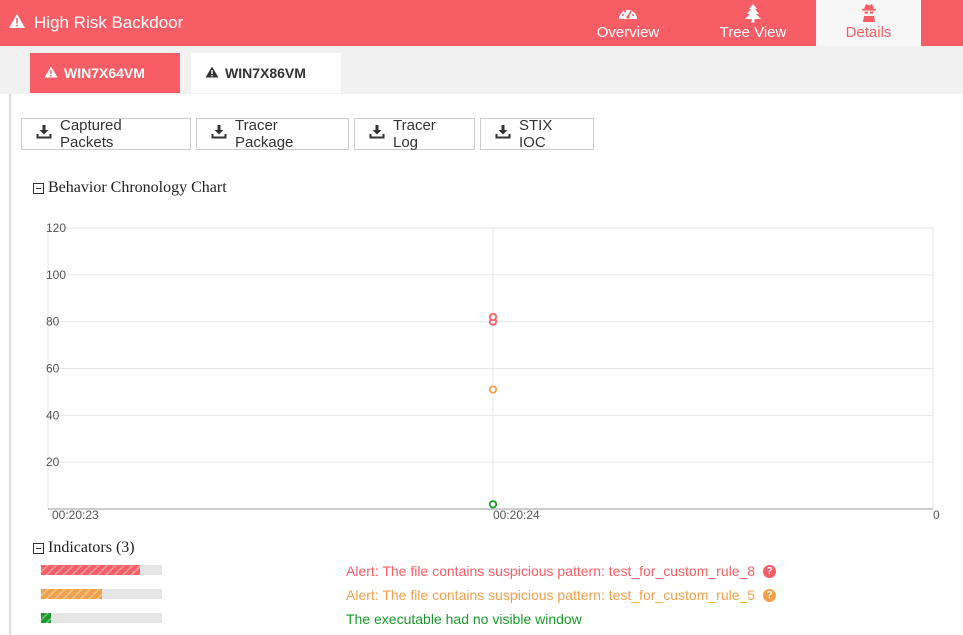 This screenshot has height=635, width=963. I want to click on y-tick-label: 40, so click(53, 415).